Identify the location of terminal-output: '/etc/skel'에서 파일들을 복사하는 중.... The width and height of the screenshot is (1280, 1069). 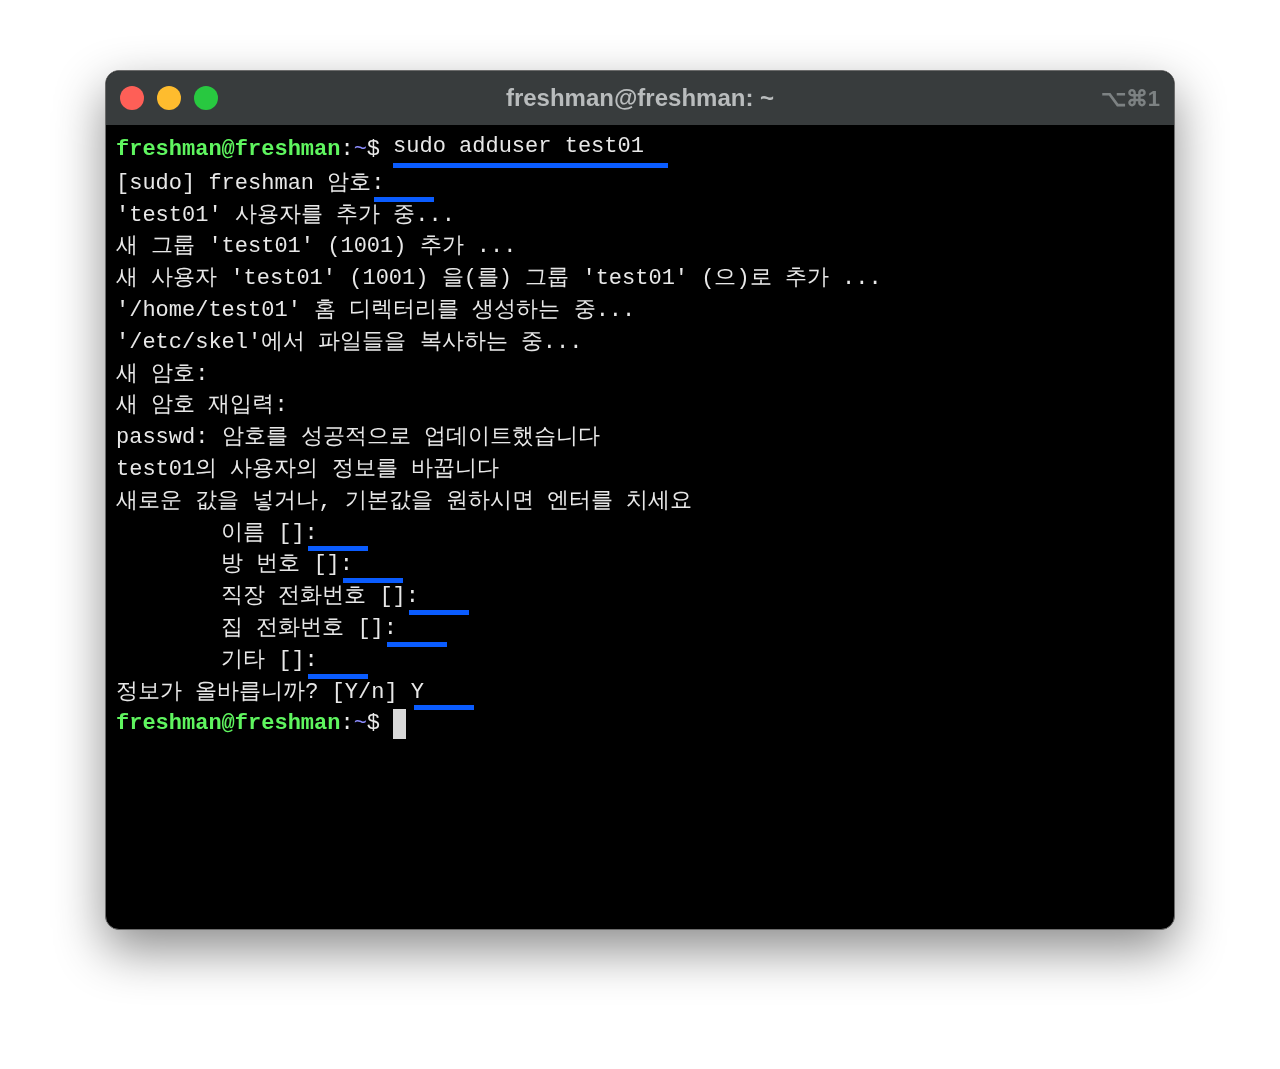
(349, 342).